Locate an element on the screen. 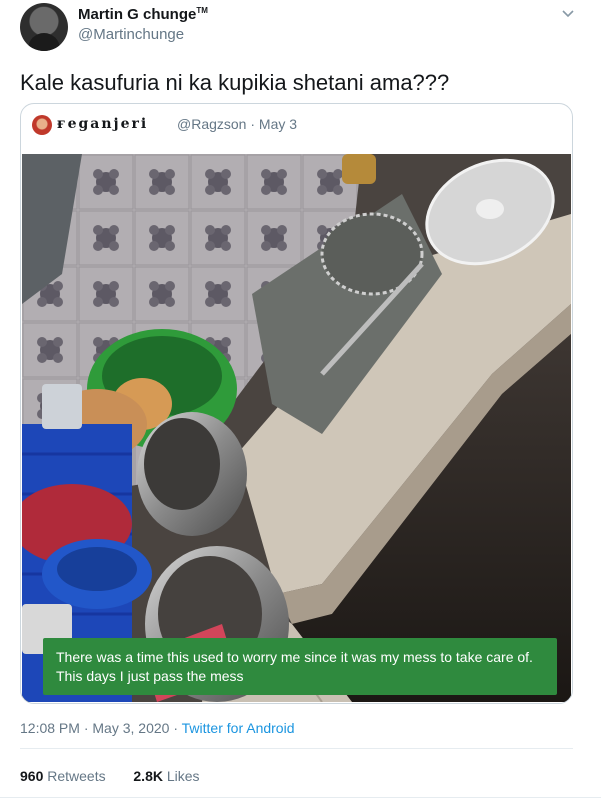 This screenshot has width=601, height=800. retweets-stat: 960 Retweets is located at coordinates (65, 776).